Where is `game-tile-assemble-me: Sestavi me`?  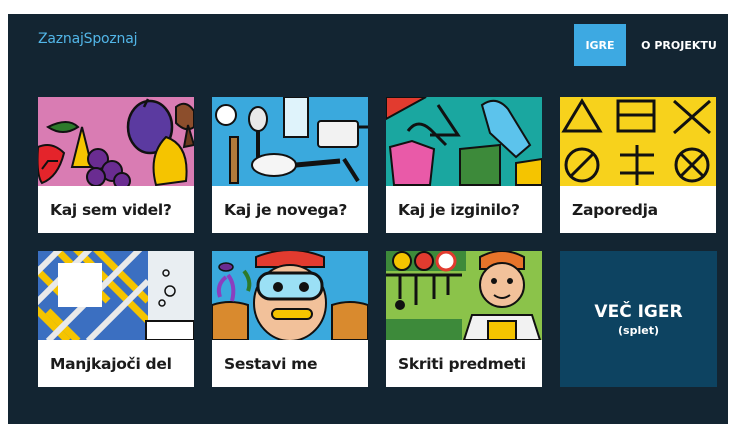 game-tile-assemble-me: Sestavi me is located at coordinates (290, 319).